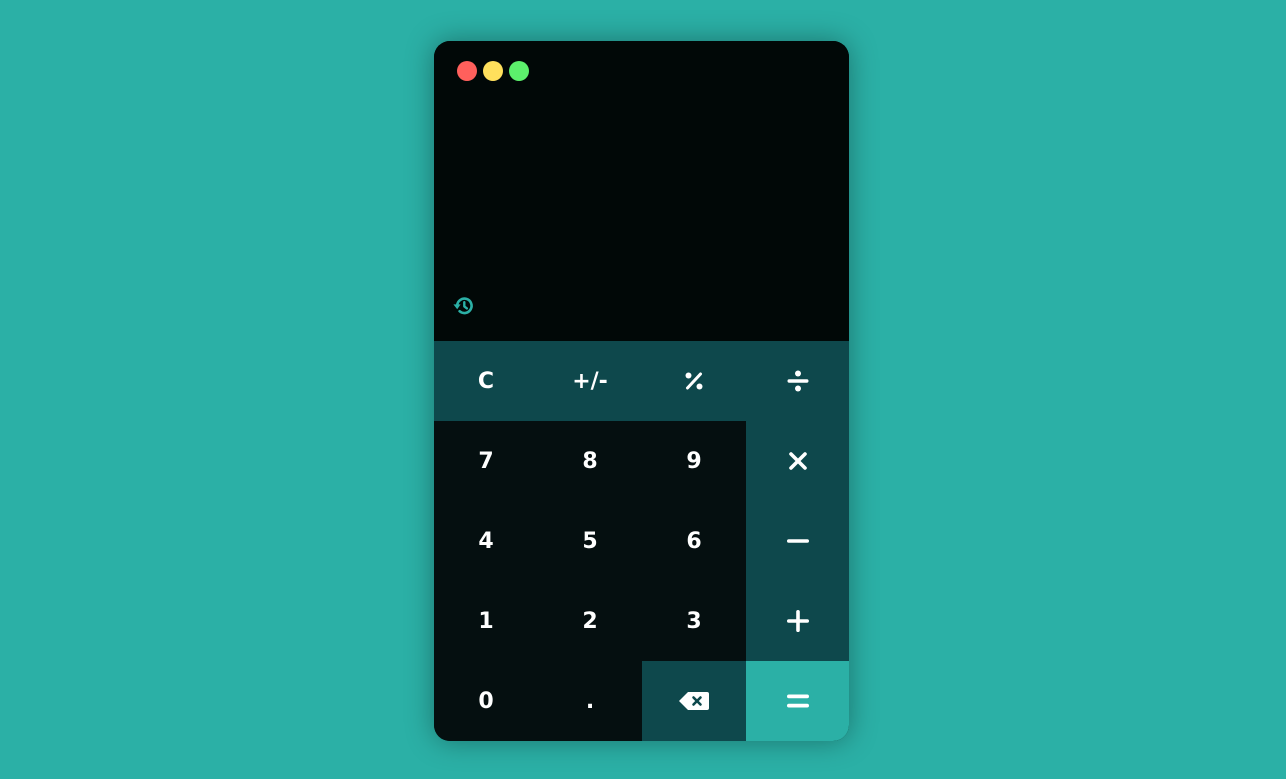  I want to click on digit-9-button: 9, so click(694, 461).